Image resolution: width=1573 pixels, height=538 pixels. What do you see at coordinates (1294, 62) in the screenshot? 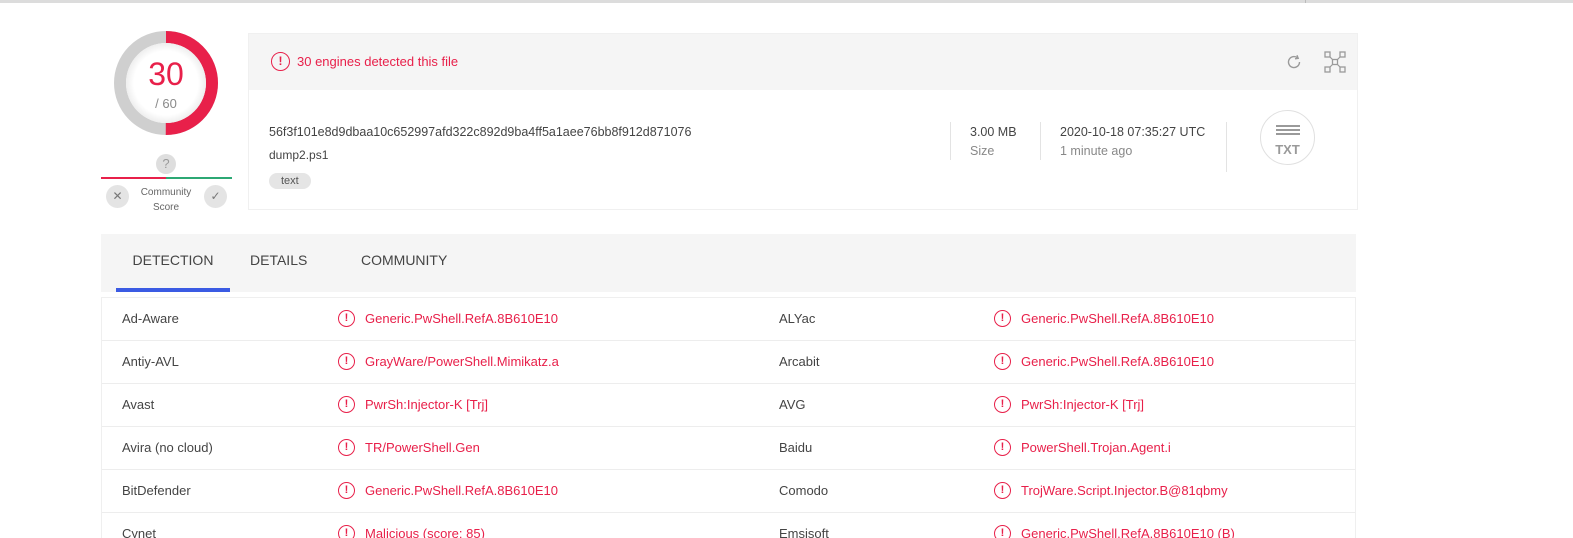
I see `reanalyze-icon` at bounding box center [1294, 62].